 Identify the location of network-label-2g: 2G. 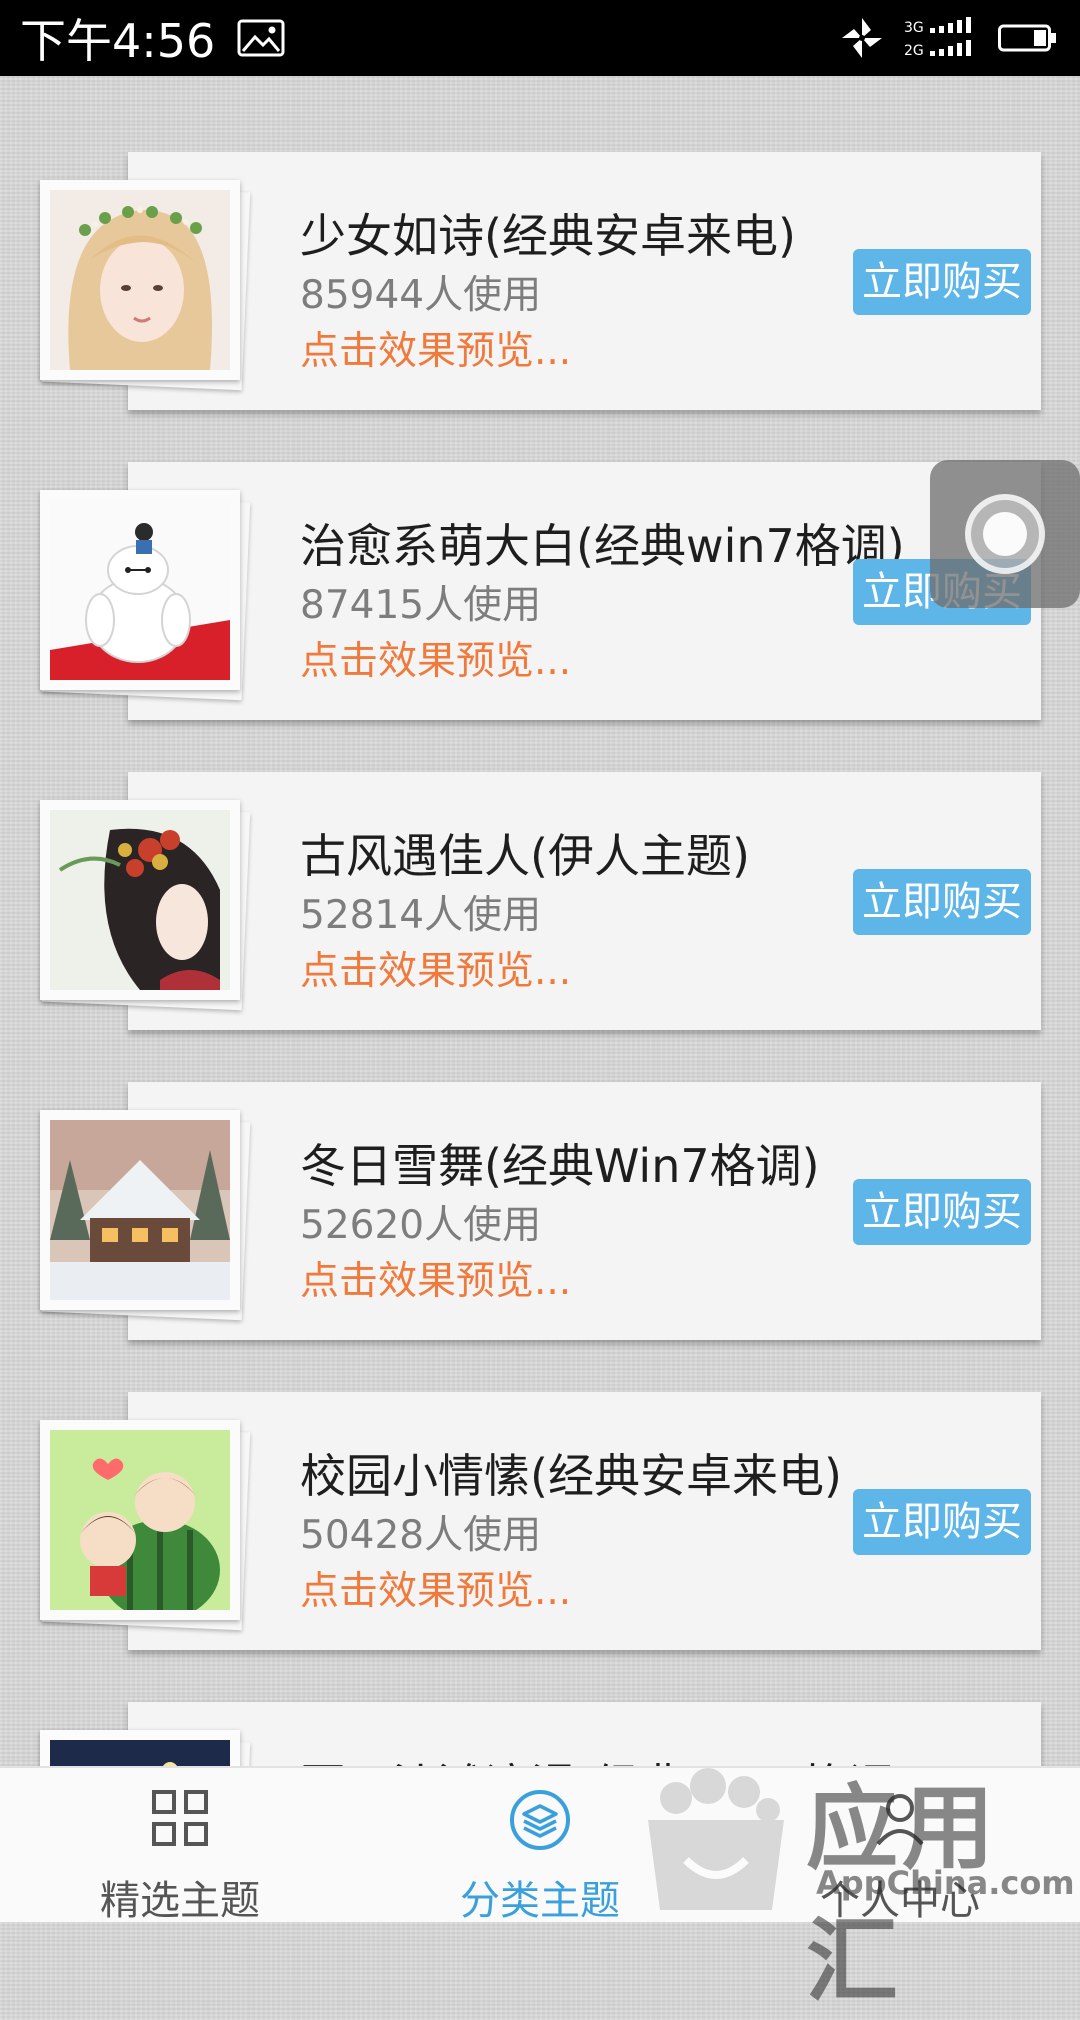
(914, 51).